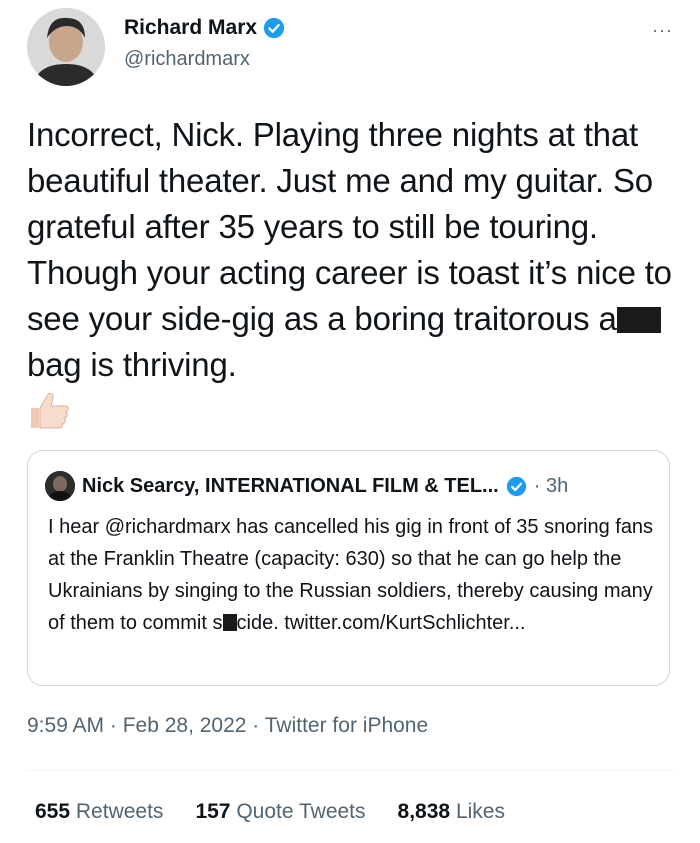 Image resolution: width=700 pixels, height=843 pixels. I want to click on stat-number: 8,838, so click(424, 811).